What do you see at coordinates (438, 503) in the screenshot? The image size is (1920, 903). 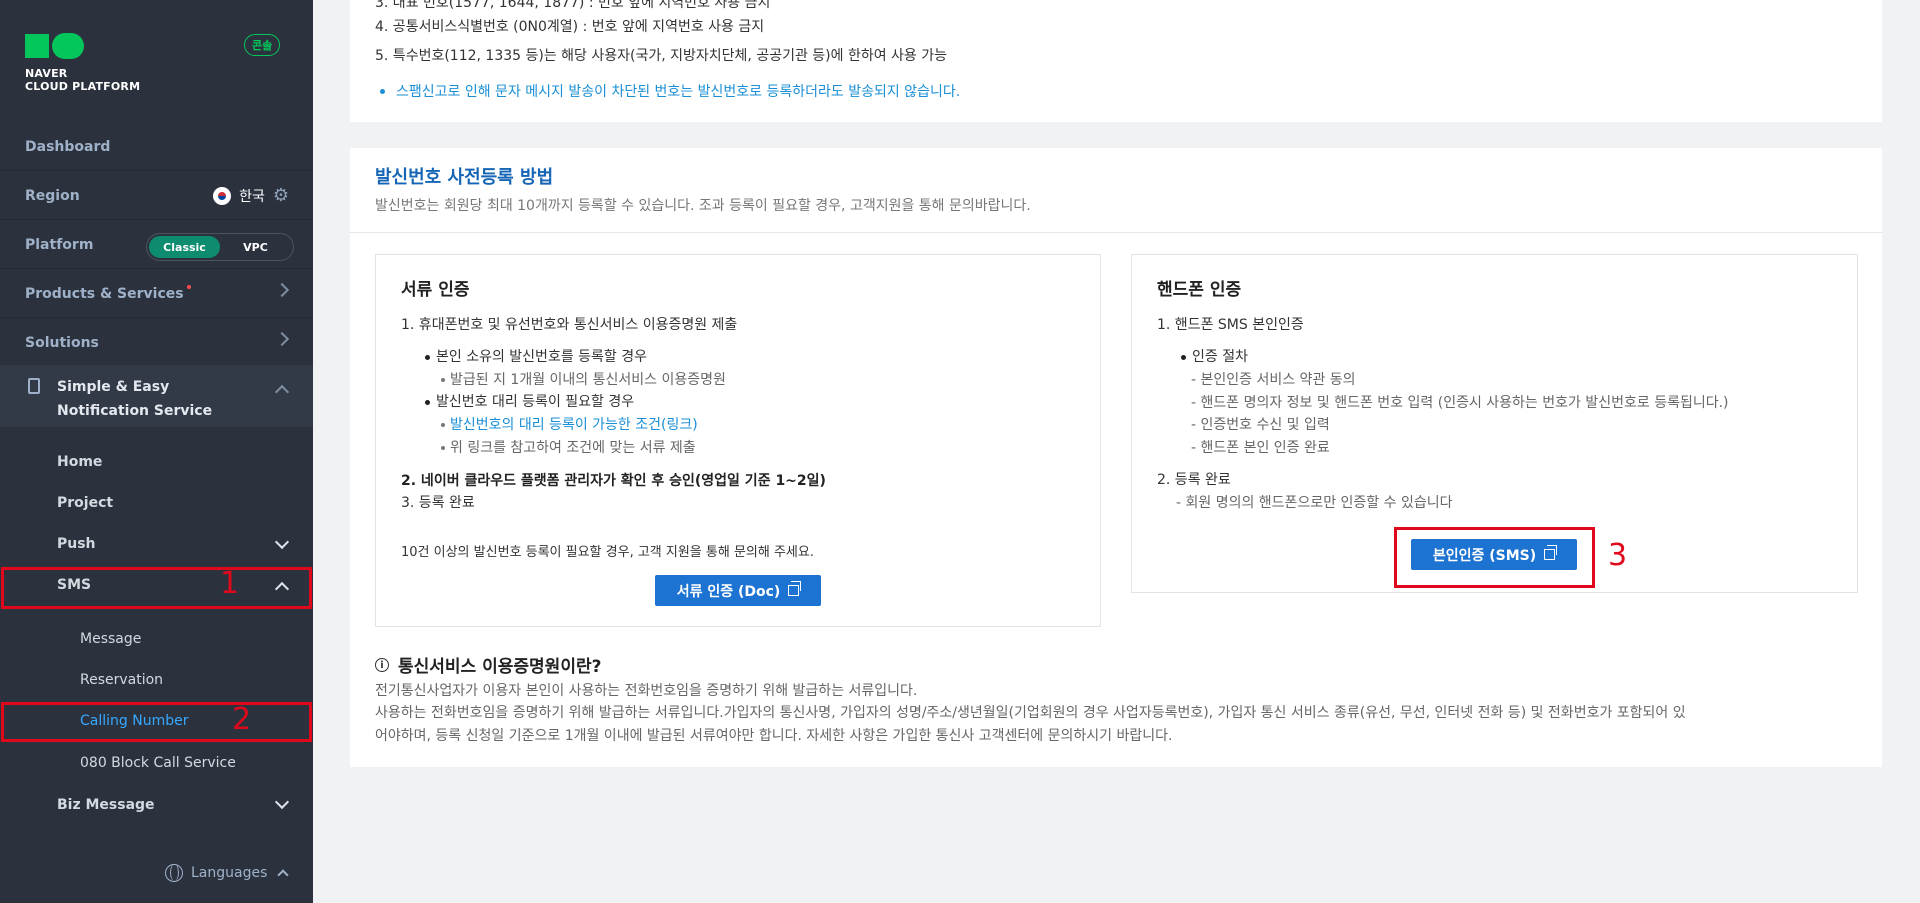 I see `doc-step3: 3. 등록 완료` at bounding box center [438, 503].